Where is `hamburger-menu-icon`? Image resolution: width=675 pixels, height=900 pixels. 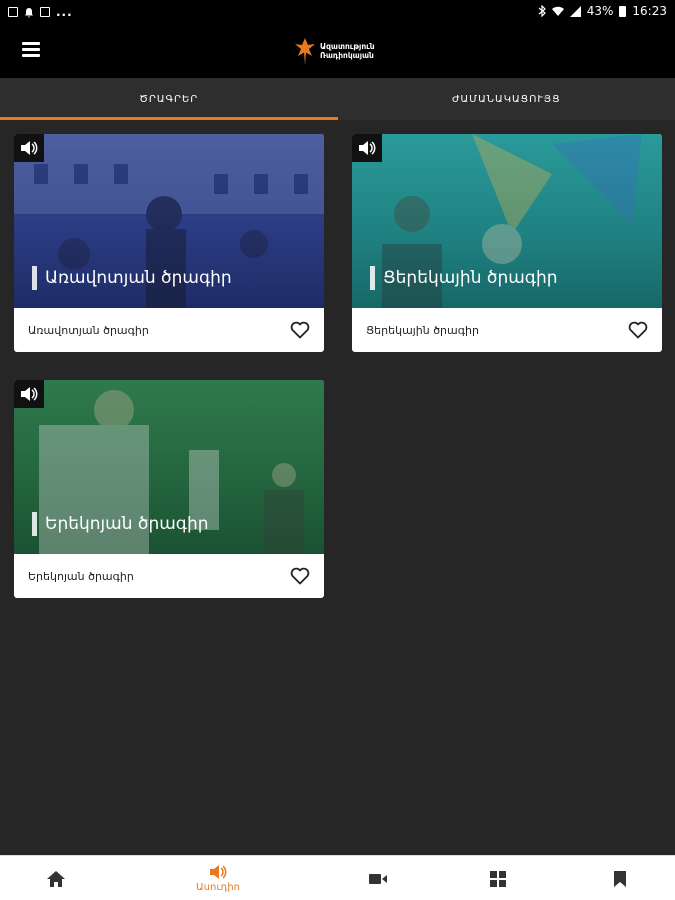
hamburger-menu-icon is located at coordinates (32, 49).